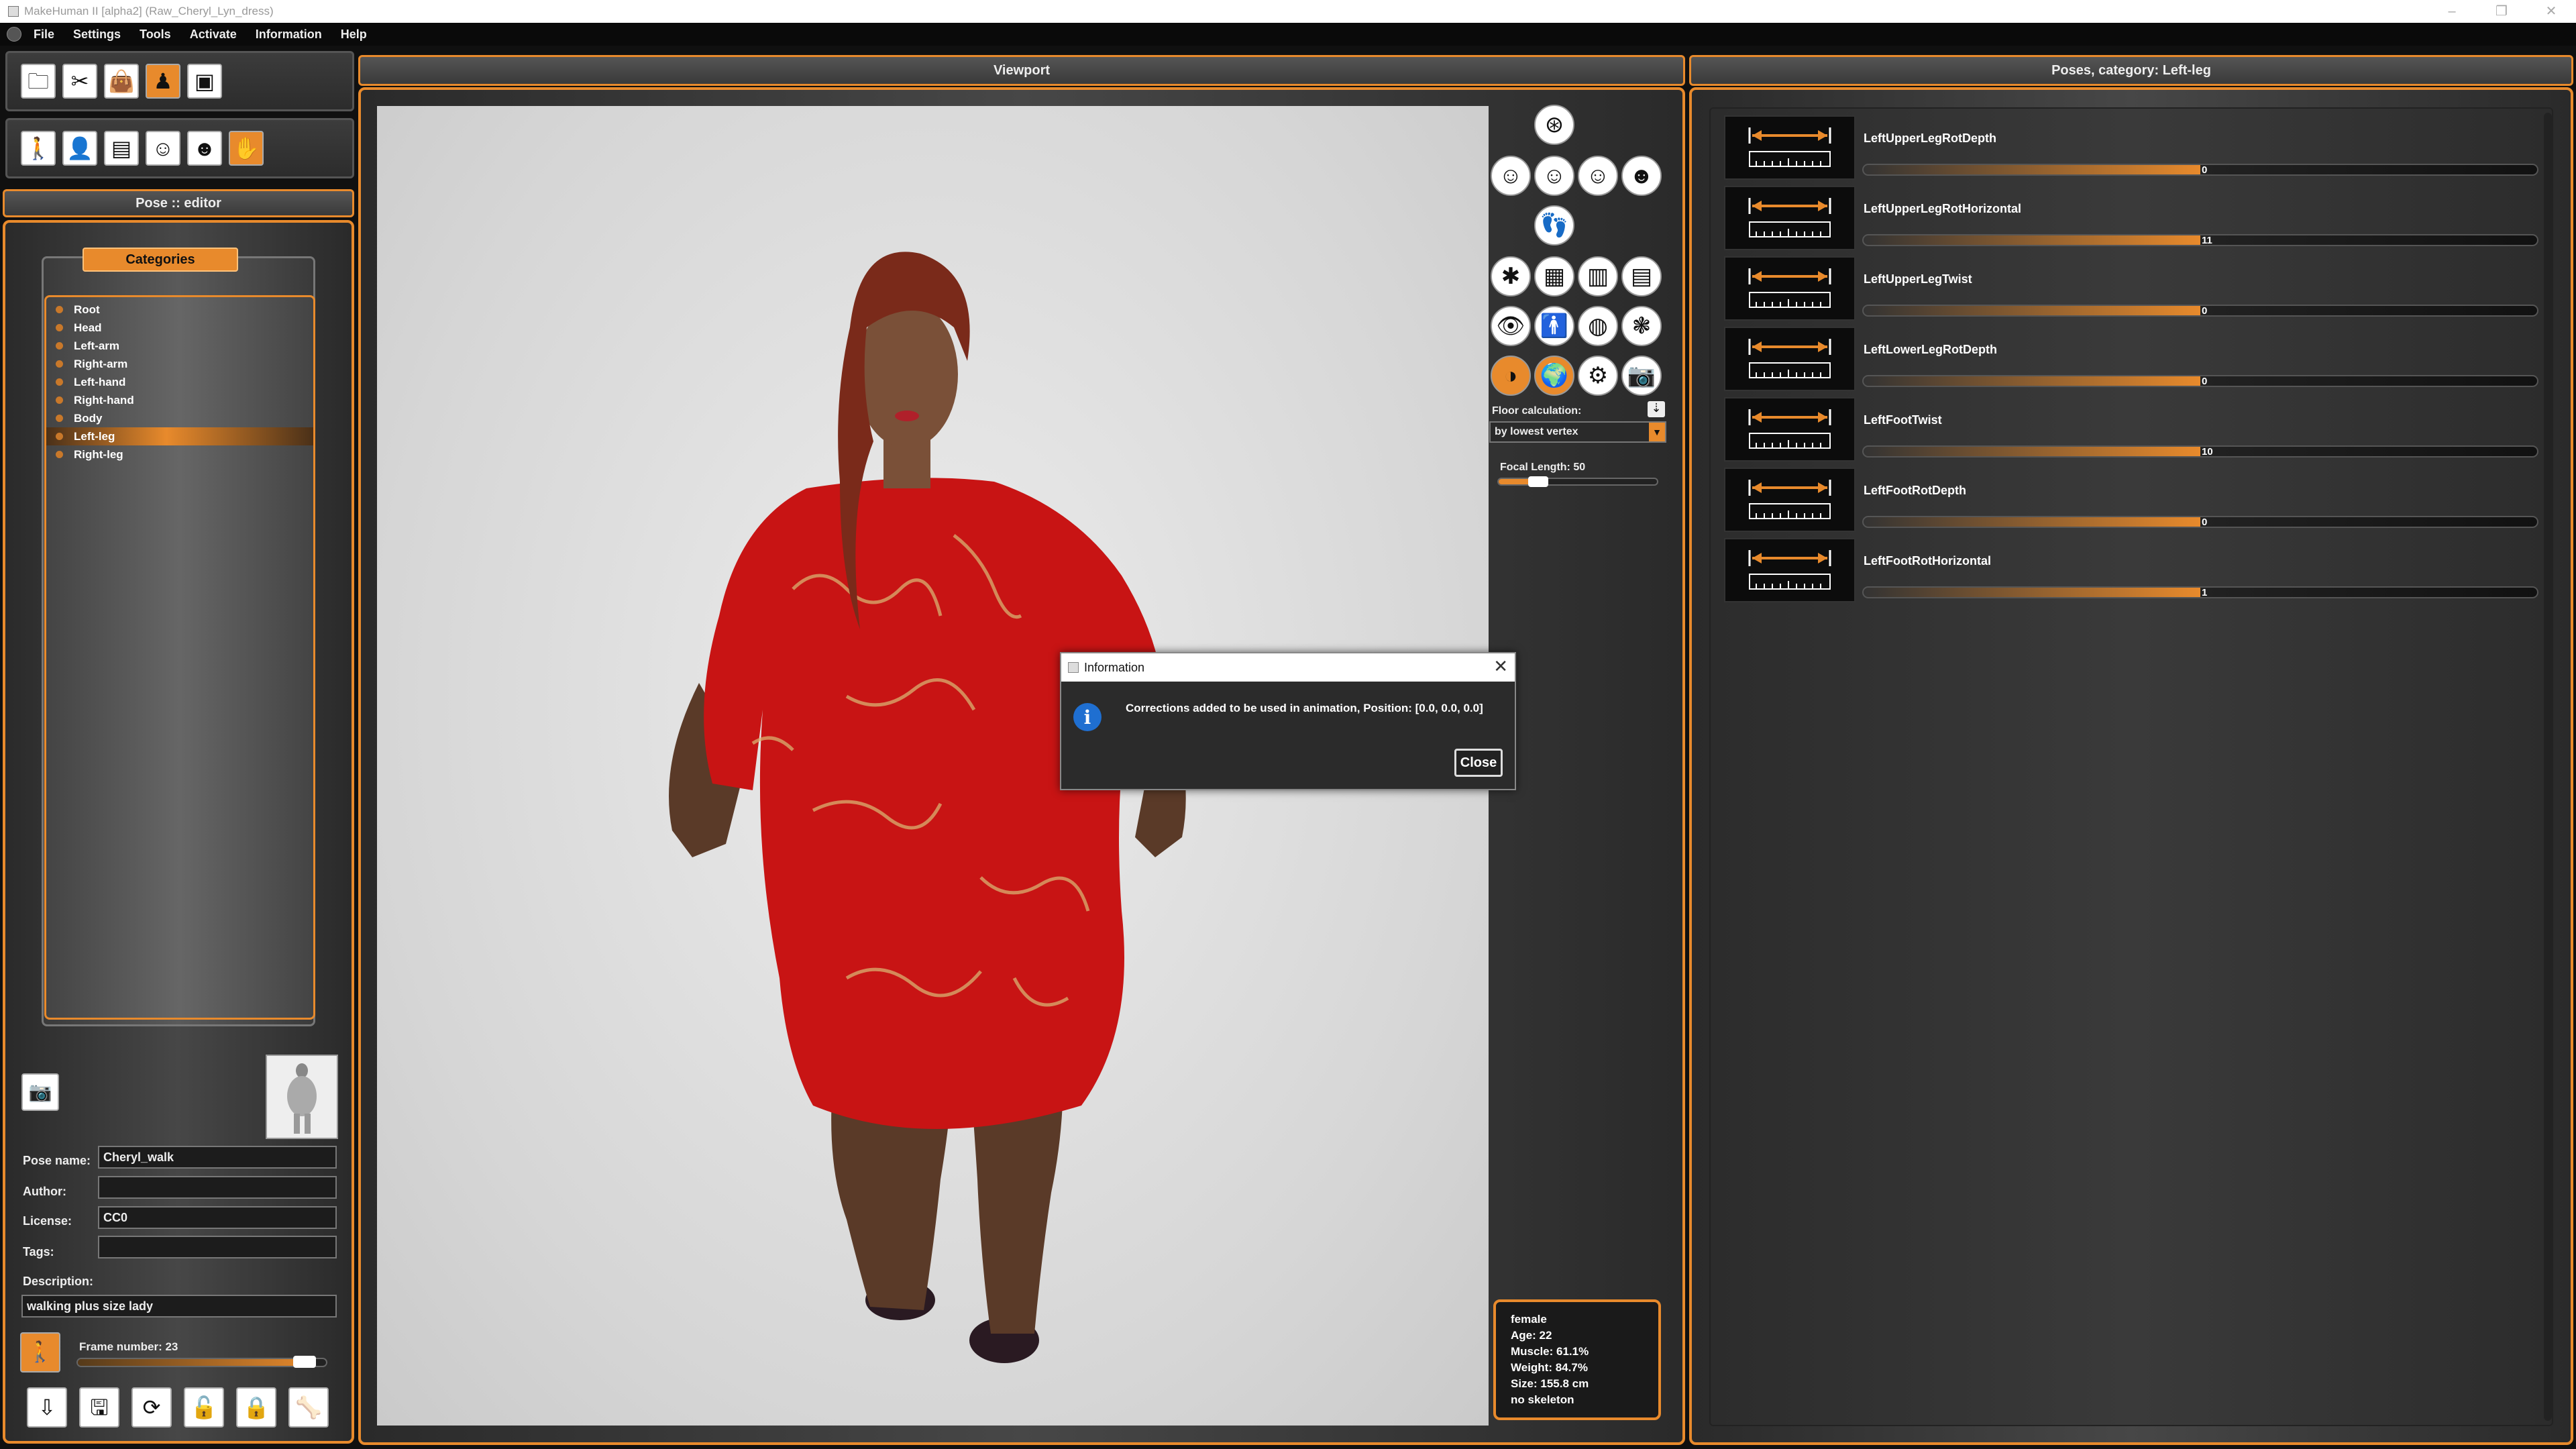 This screenshot has width=2576, height=1449. Describe the element at coordinates (1500, 666) in the screenshot. I see `dialog-close-icon: ✕` at that location.